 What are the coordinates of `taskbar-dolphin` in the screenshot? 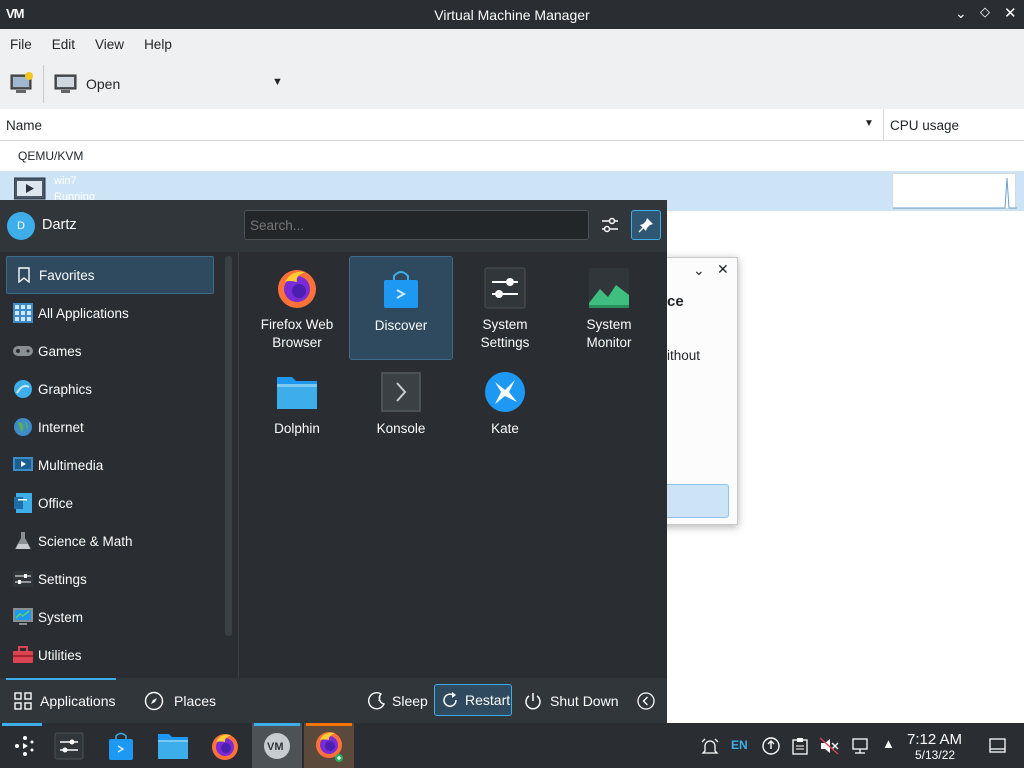 It's located at (173, 745).